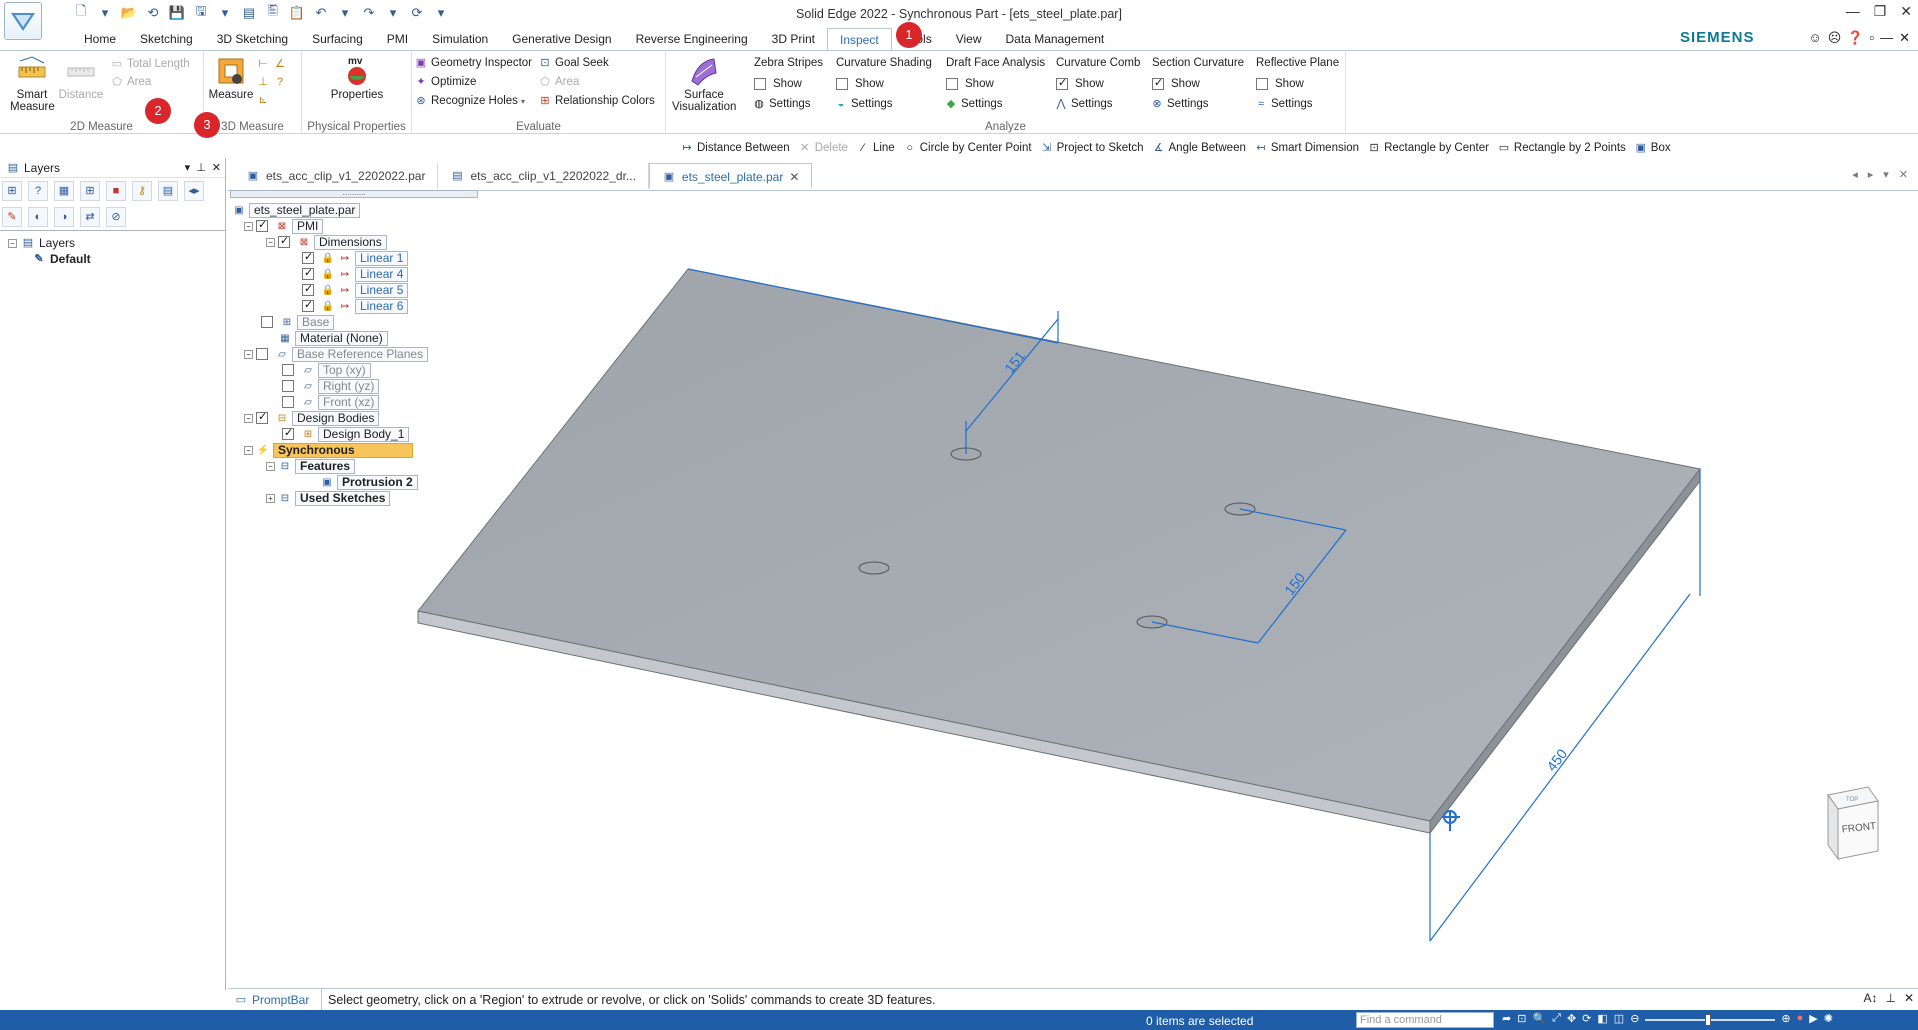  Describe the element at coordinates (1813, 1018) in the screenshot. I see `youtube-icon: ▶` at that location.